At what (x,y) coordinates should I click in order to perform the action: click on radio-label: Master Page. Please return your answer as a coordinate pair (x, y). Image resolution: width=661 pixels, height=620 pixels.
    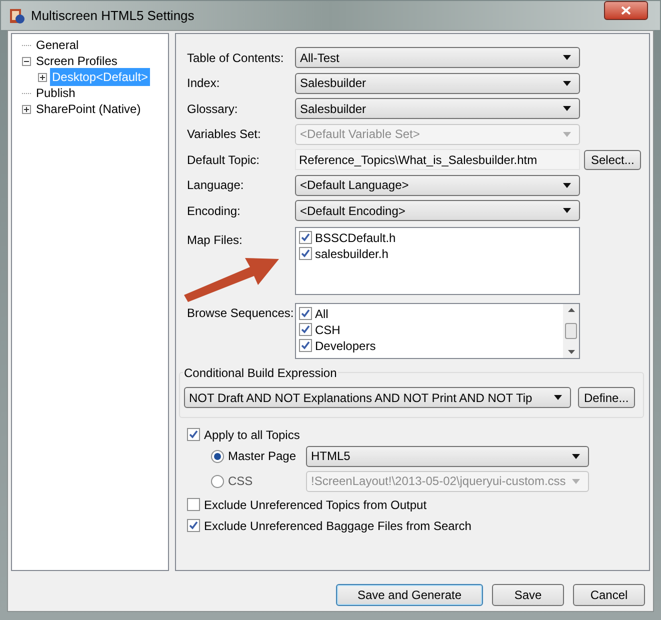
    Looking at the image, I should click on (263, 456).